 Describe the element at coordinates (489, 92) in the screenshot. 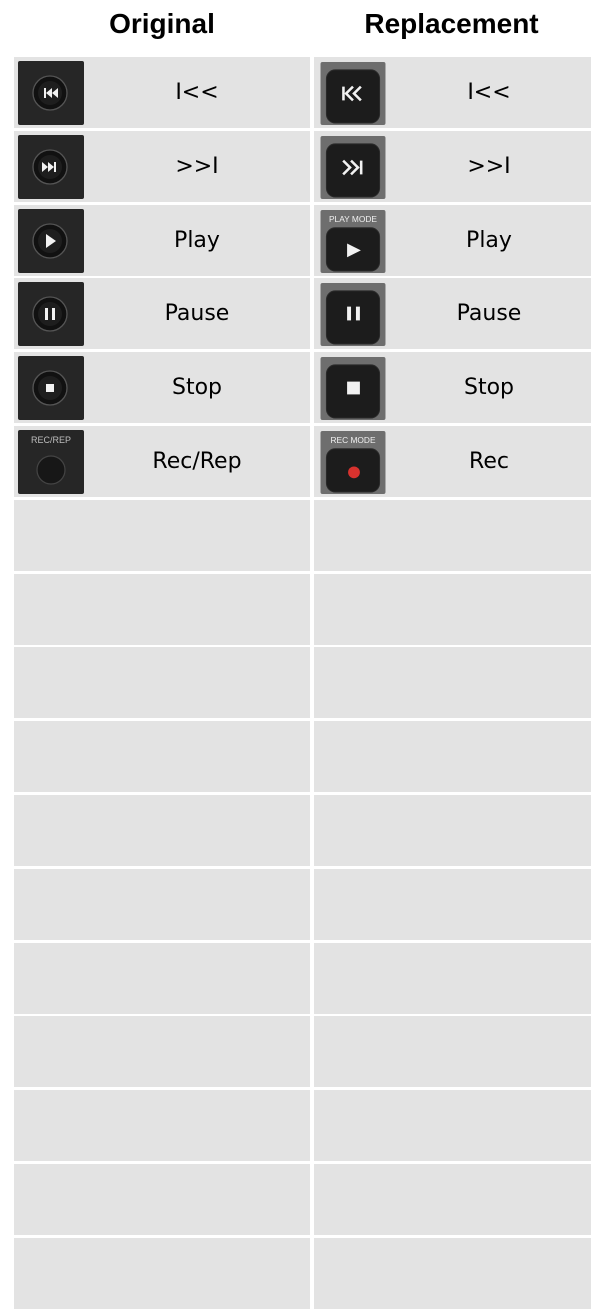

I see `replacement-label: I<<` at that location.